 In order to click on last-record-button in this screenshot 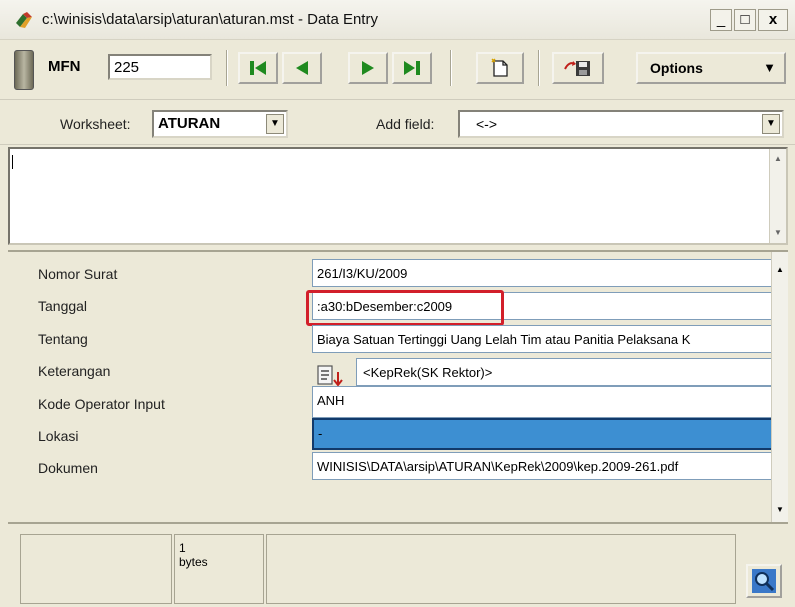, I will do `click(412, 68)`.